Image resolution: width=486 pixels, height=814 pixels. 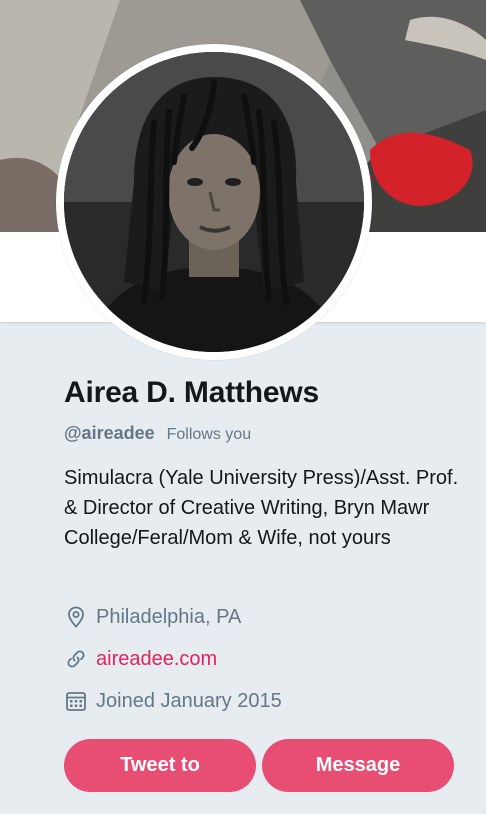 What do you see at coordinates (109, 433) in the screenshot?
I see `profile-handle: @aireadee` at bounding box center [109, 433].